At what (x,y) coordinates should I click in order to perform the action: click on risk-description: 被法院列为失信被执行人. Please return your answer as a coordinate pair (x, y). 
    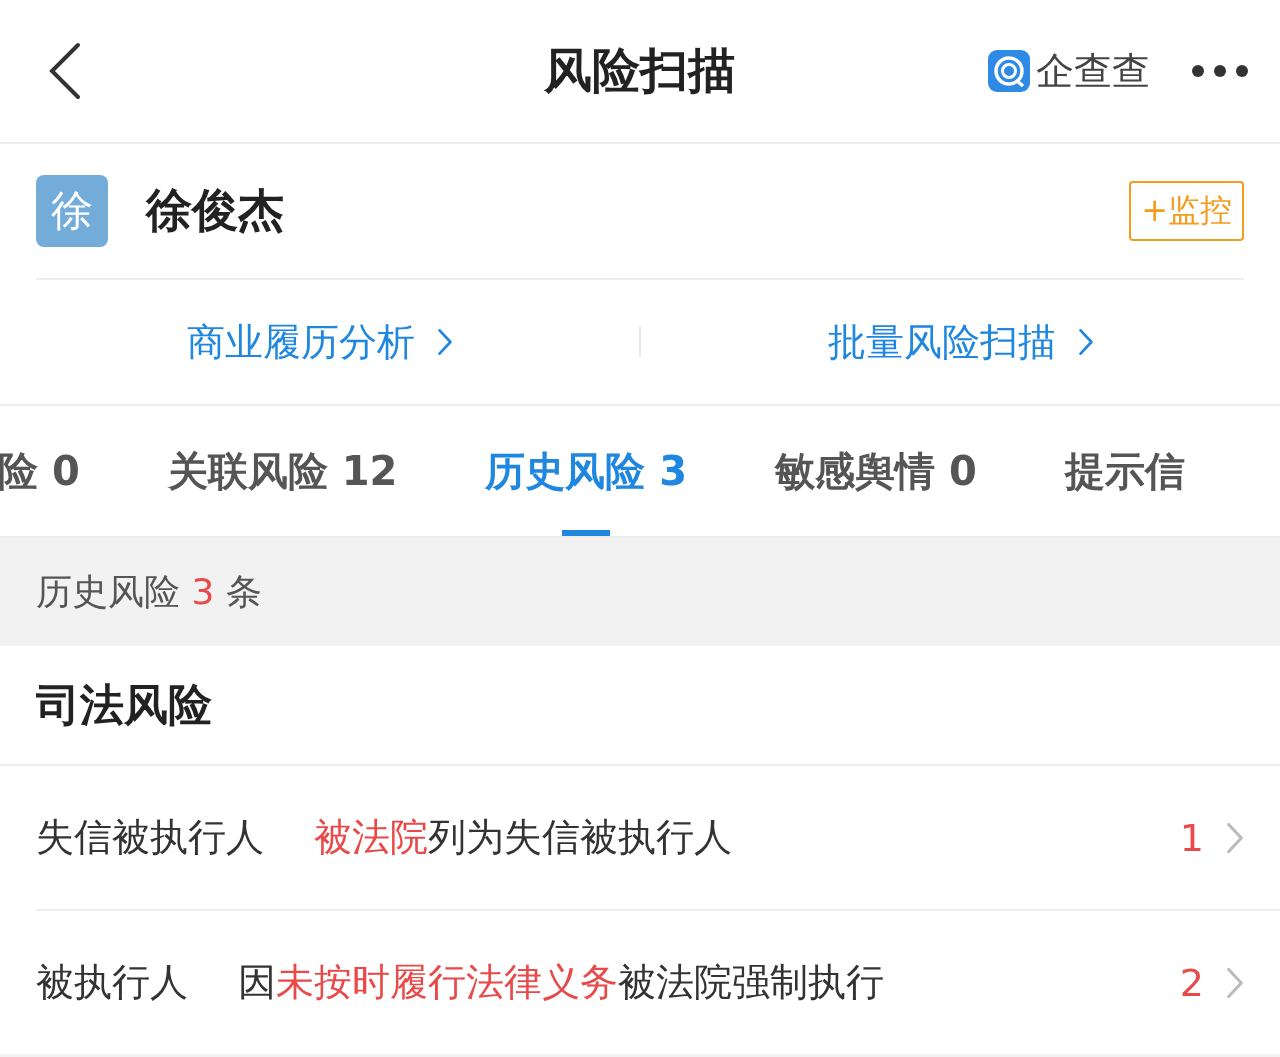
    Looking at the image, I should click on (523, 837).